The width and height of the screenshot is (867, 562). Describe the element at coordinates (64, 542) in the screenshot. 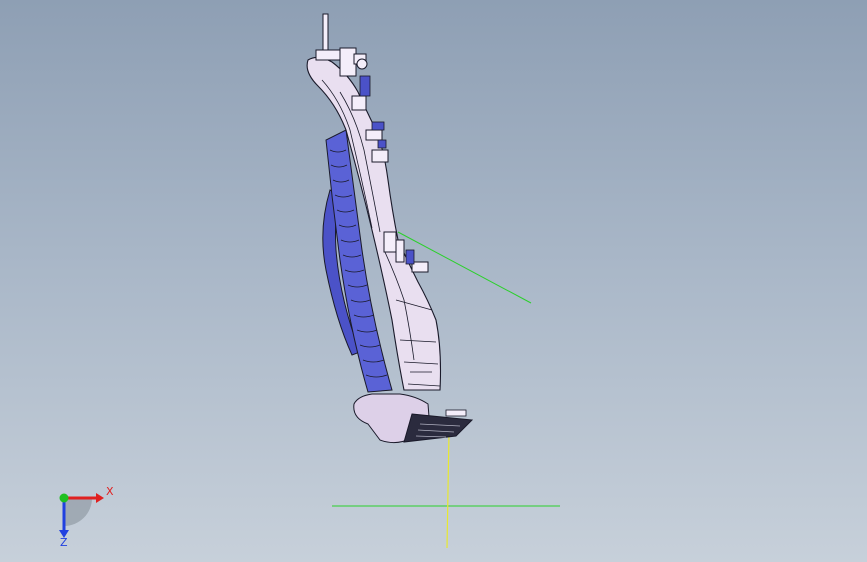

I see `triad-z-label: Z` at that location.